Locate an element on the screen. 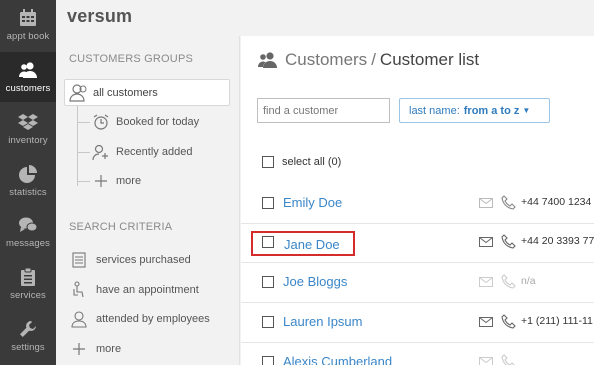 The height and width of the screenshot is (365, 594). clipboard-icon is located at coordinates (28, 276).